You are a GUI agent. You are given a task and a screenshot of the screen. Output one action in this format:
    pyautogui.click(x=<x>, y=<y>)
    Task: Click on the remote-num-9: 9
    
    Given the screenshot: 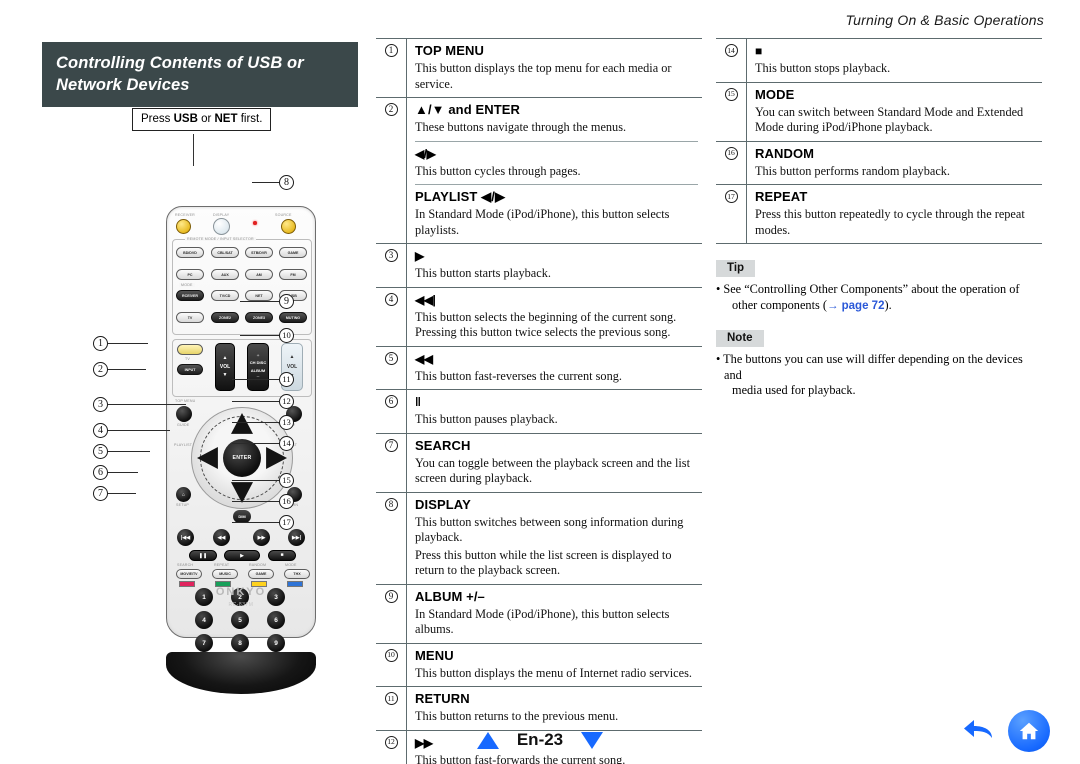 What is the action you would take?
    pyautogui.click(x=276, y=643)
    